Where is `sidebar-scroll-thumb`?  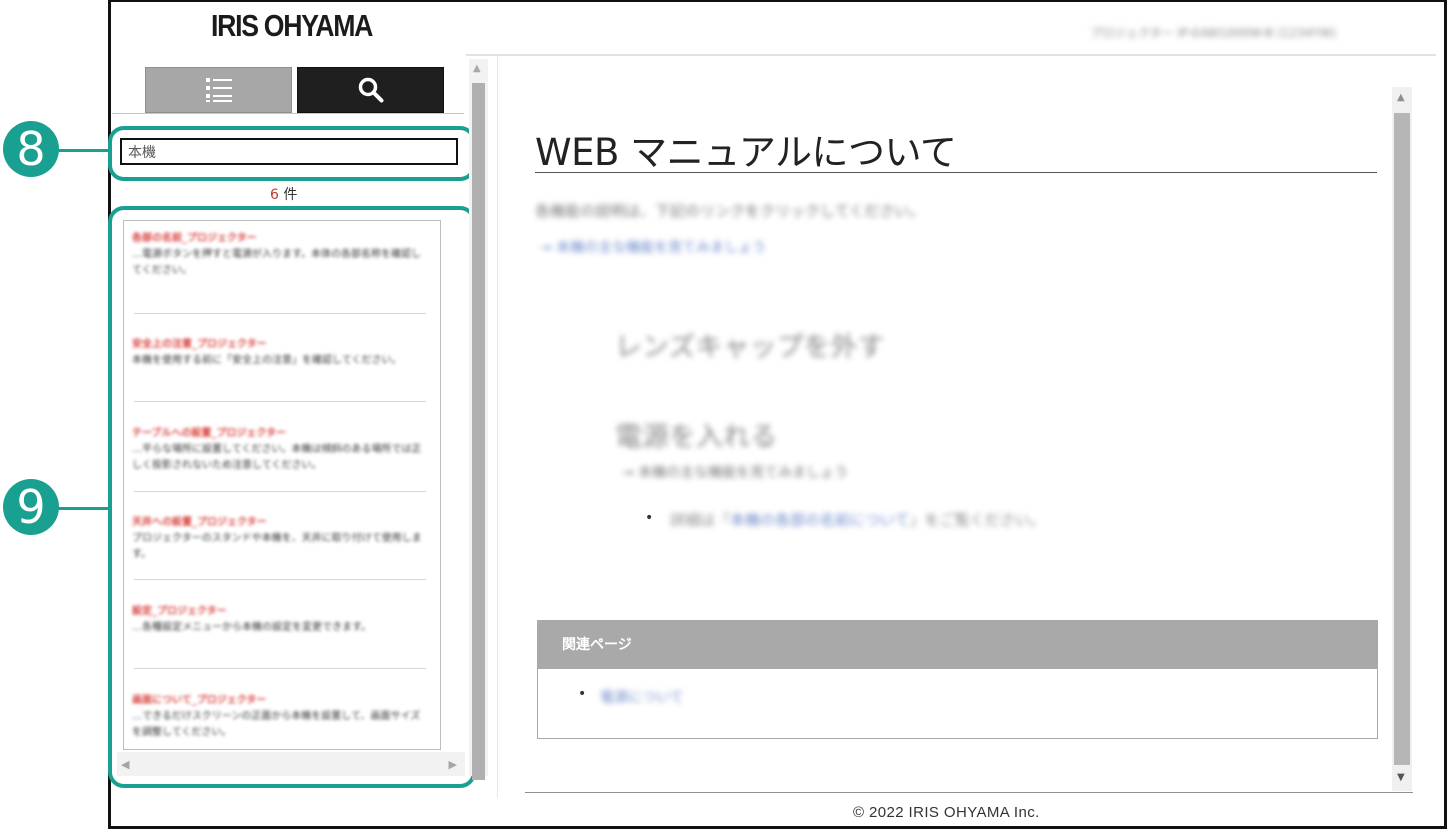 sidebar-scroll-thumb is located at coordinates (478, 431).